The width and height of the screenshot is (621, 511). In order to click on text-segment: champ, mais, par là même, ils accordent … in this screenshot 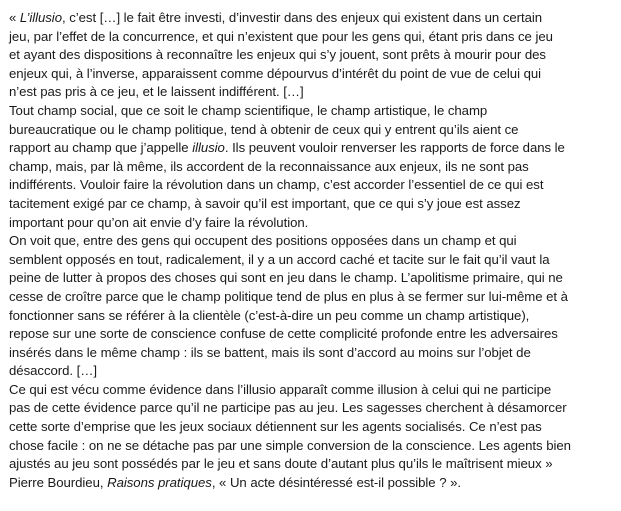, I will do `click(269, 166)`.